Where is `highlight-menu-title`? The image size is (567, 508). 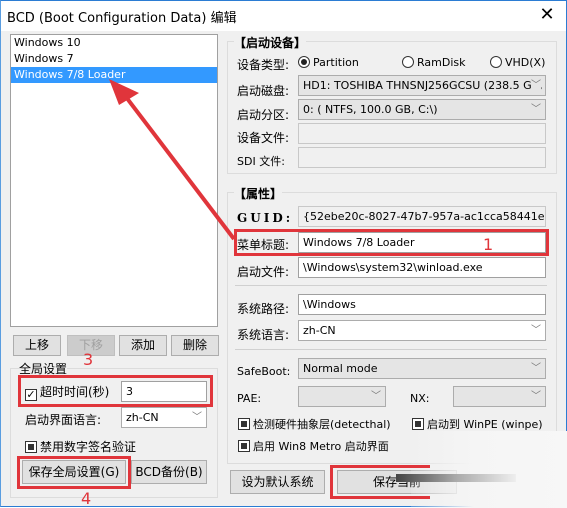
highlight-menu-title is located at coordinates (391, 242).